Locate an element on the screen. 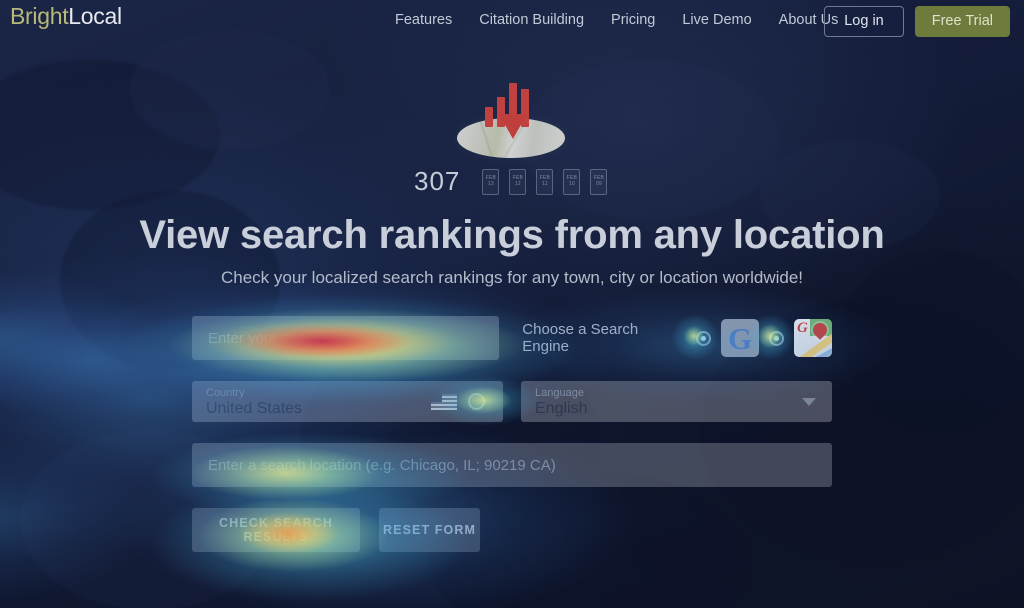 This screenshot has height=608, width=1024. date-card-day: 10 is located at coordinates (571, 183).